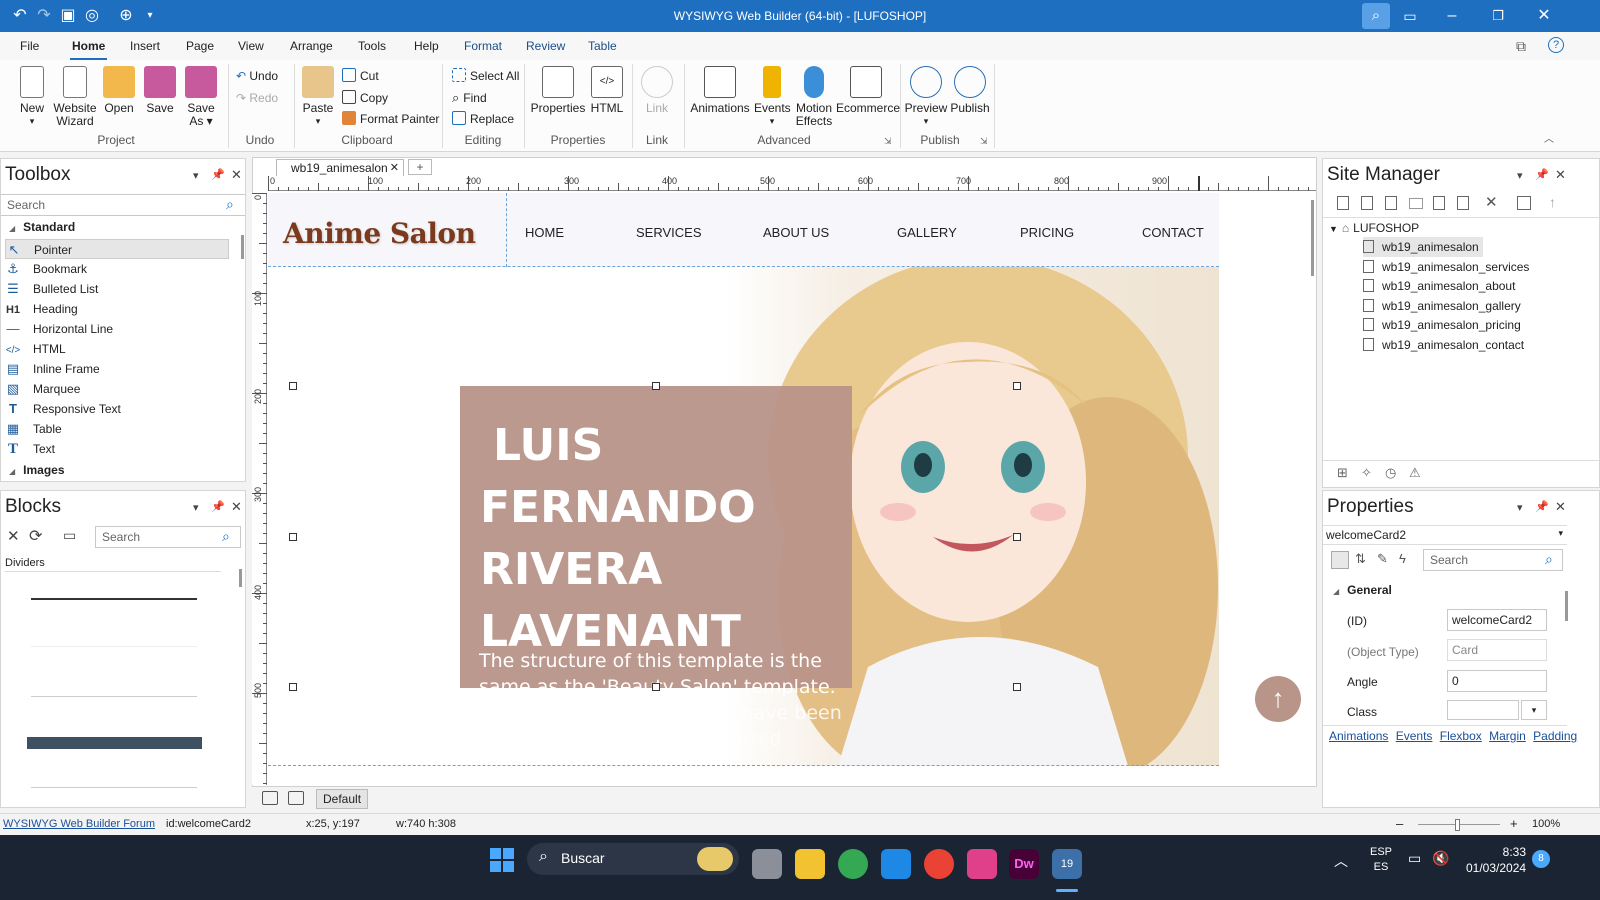 Image resolution: width=1600 pixels, height=900 pixels. I want to click on toolbox-item-horizontal-line: — Horizontal Line, so click(59, 329).